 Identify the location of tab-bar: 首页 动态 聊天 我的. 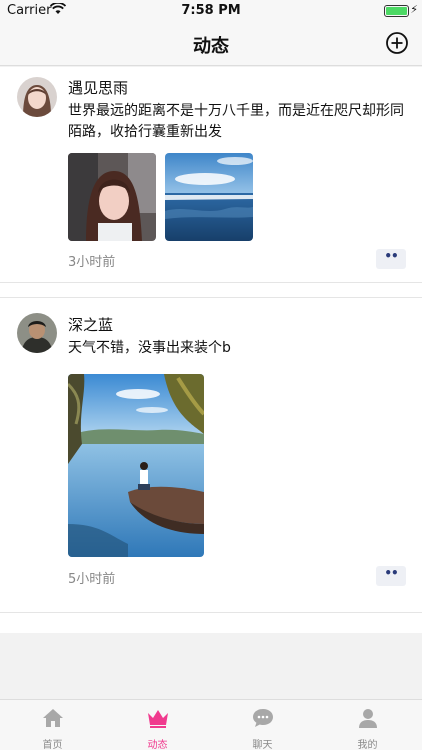
(211, 724).